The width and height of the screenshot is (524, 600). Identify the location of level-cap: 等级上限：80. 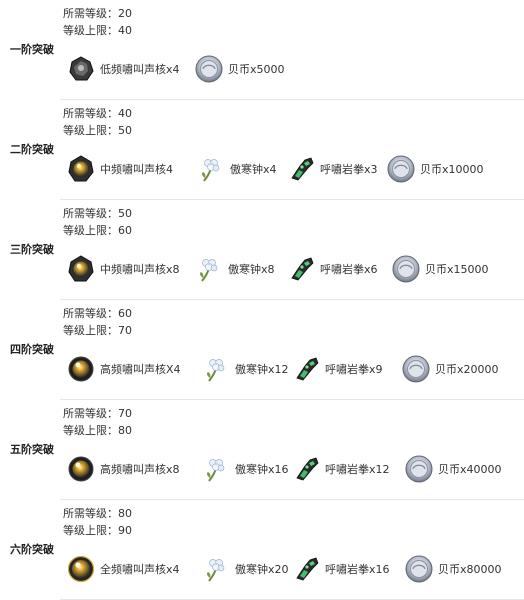
(97, 431).